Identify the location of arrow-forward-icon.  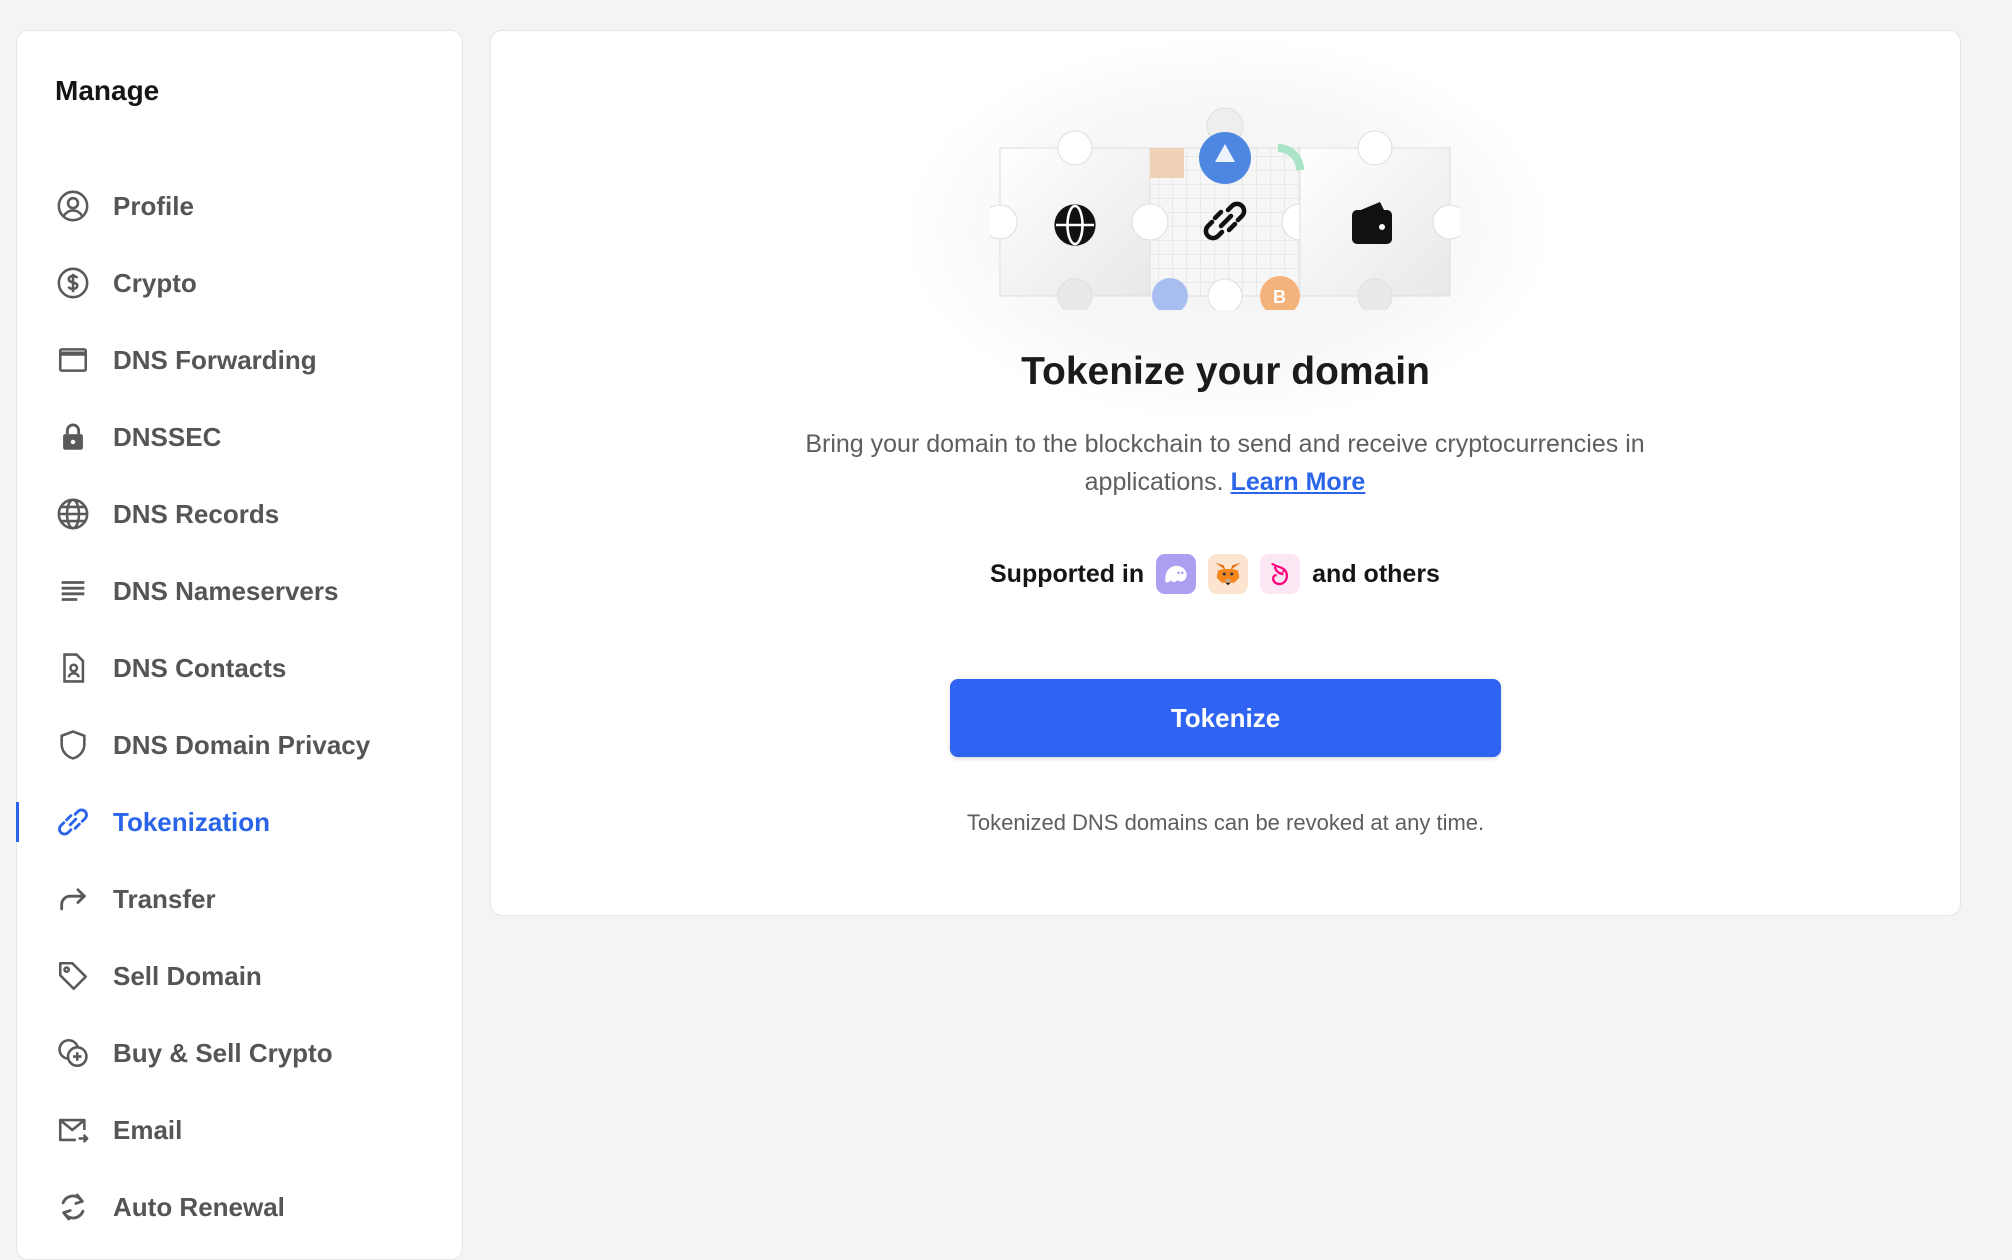
(73, 899).